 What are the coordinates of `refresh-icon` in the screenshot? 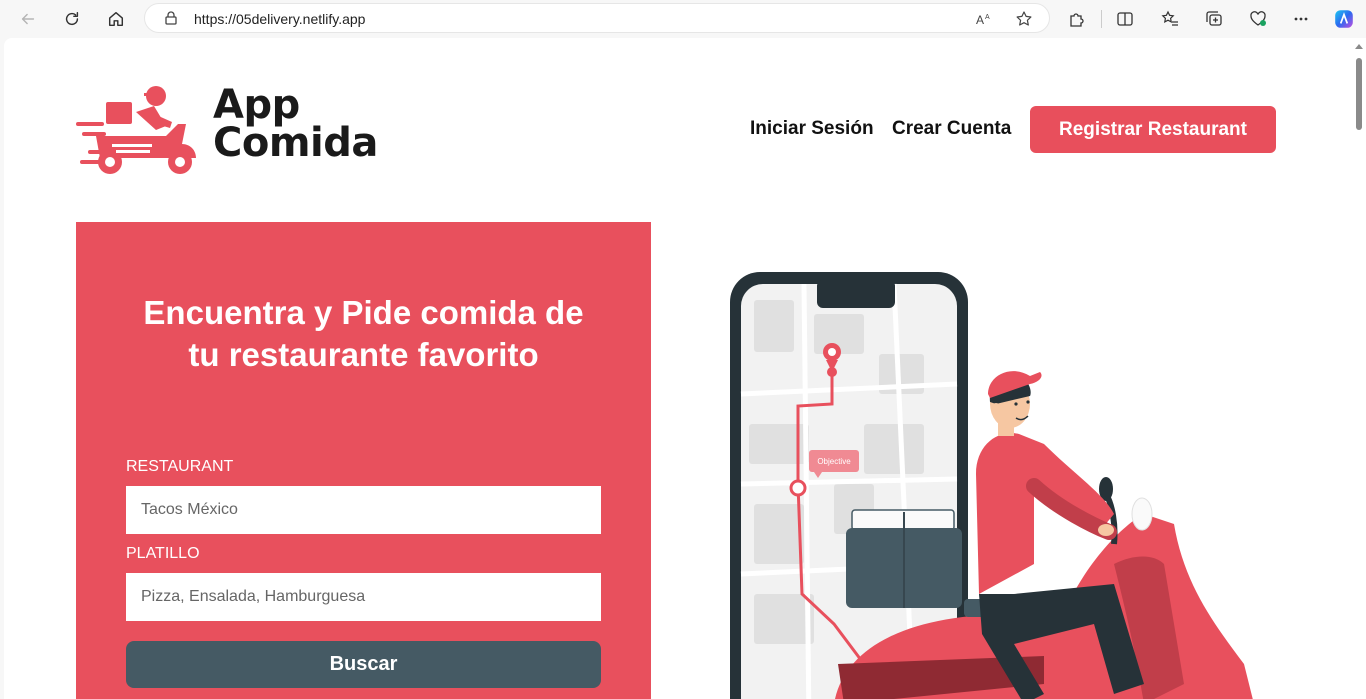 It's located at (72, 18).